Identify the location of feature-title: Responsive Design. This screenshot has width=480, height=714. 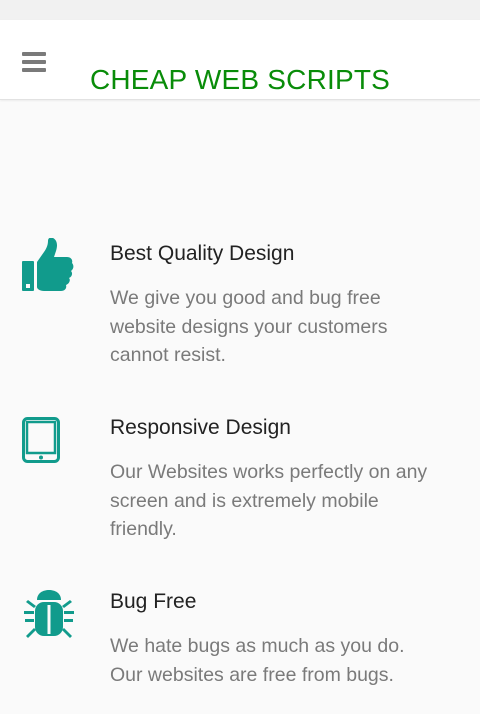
(200, 427).